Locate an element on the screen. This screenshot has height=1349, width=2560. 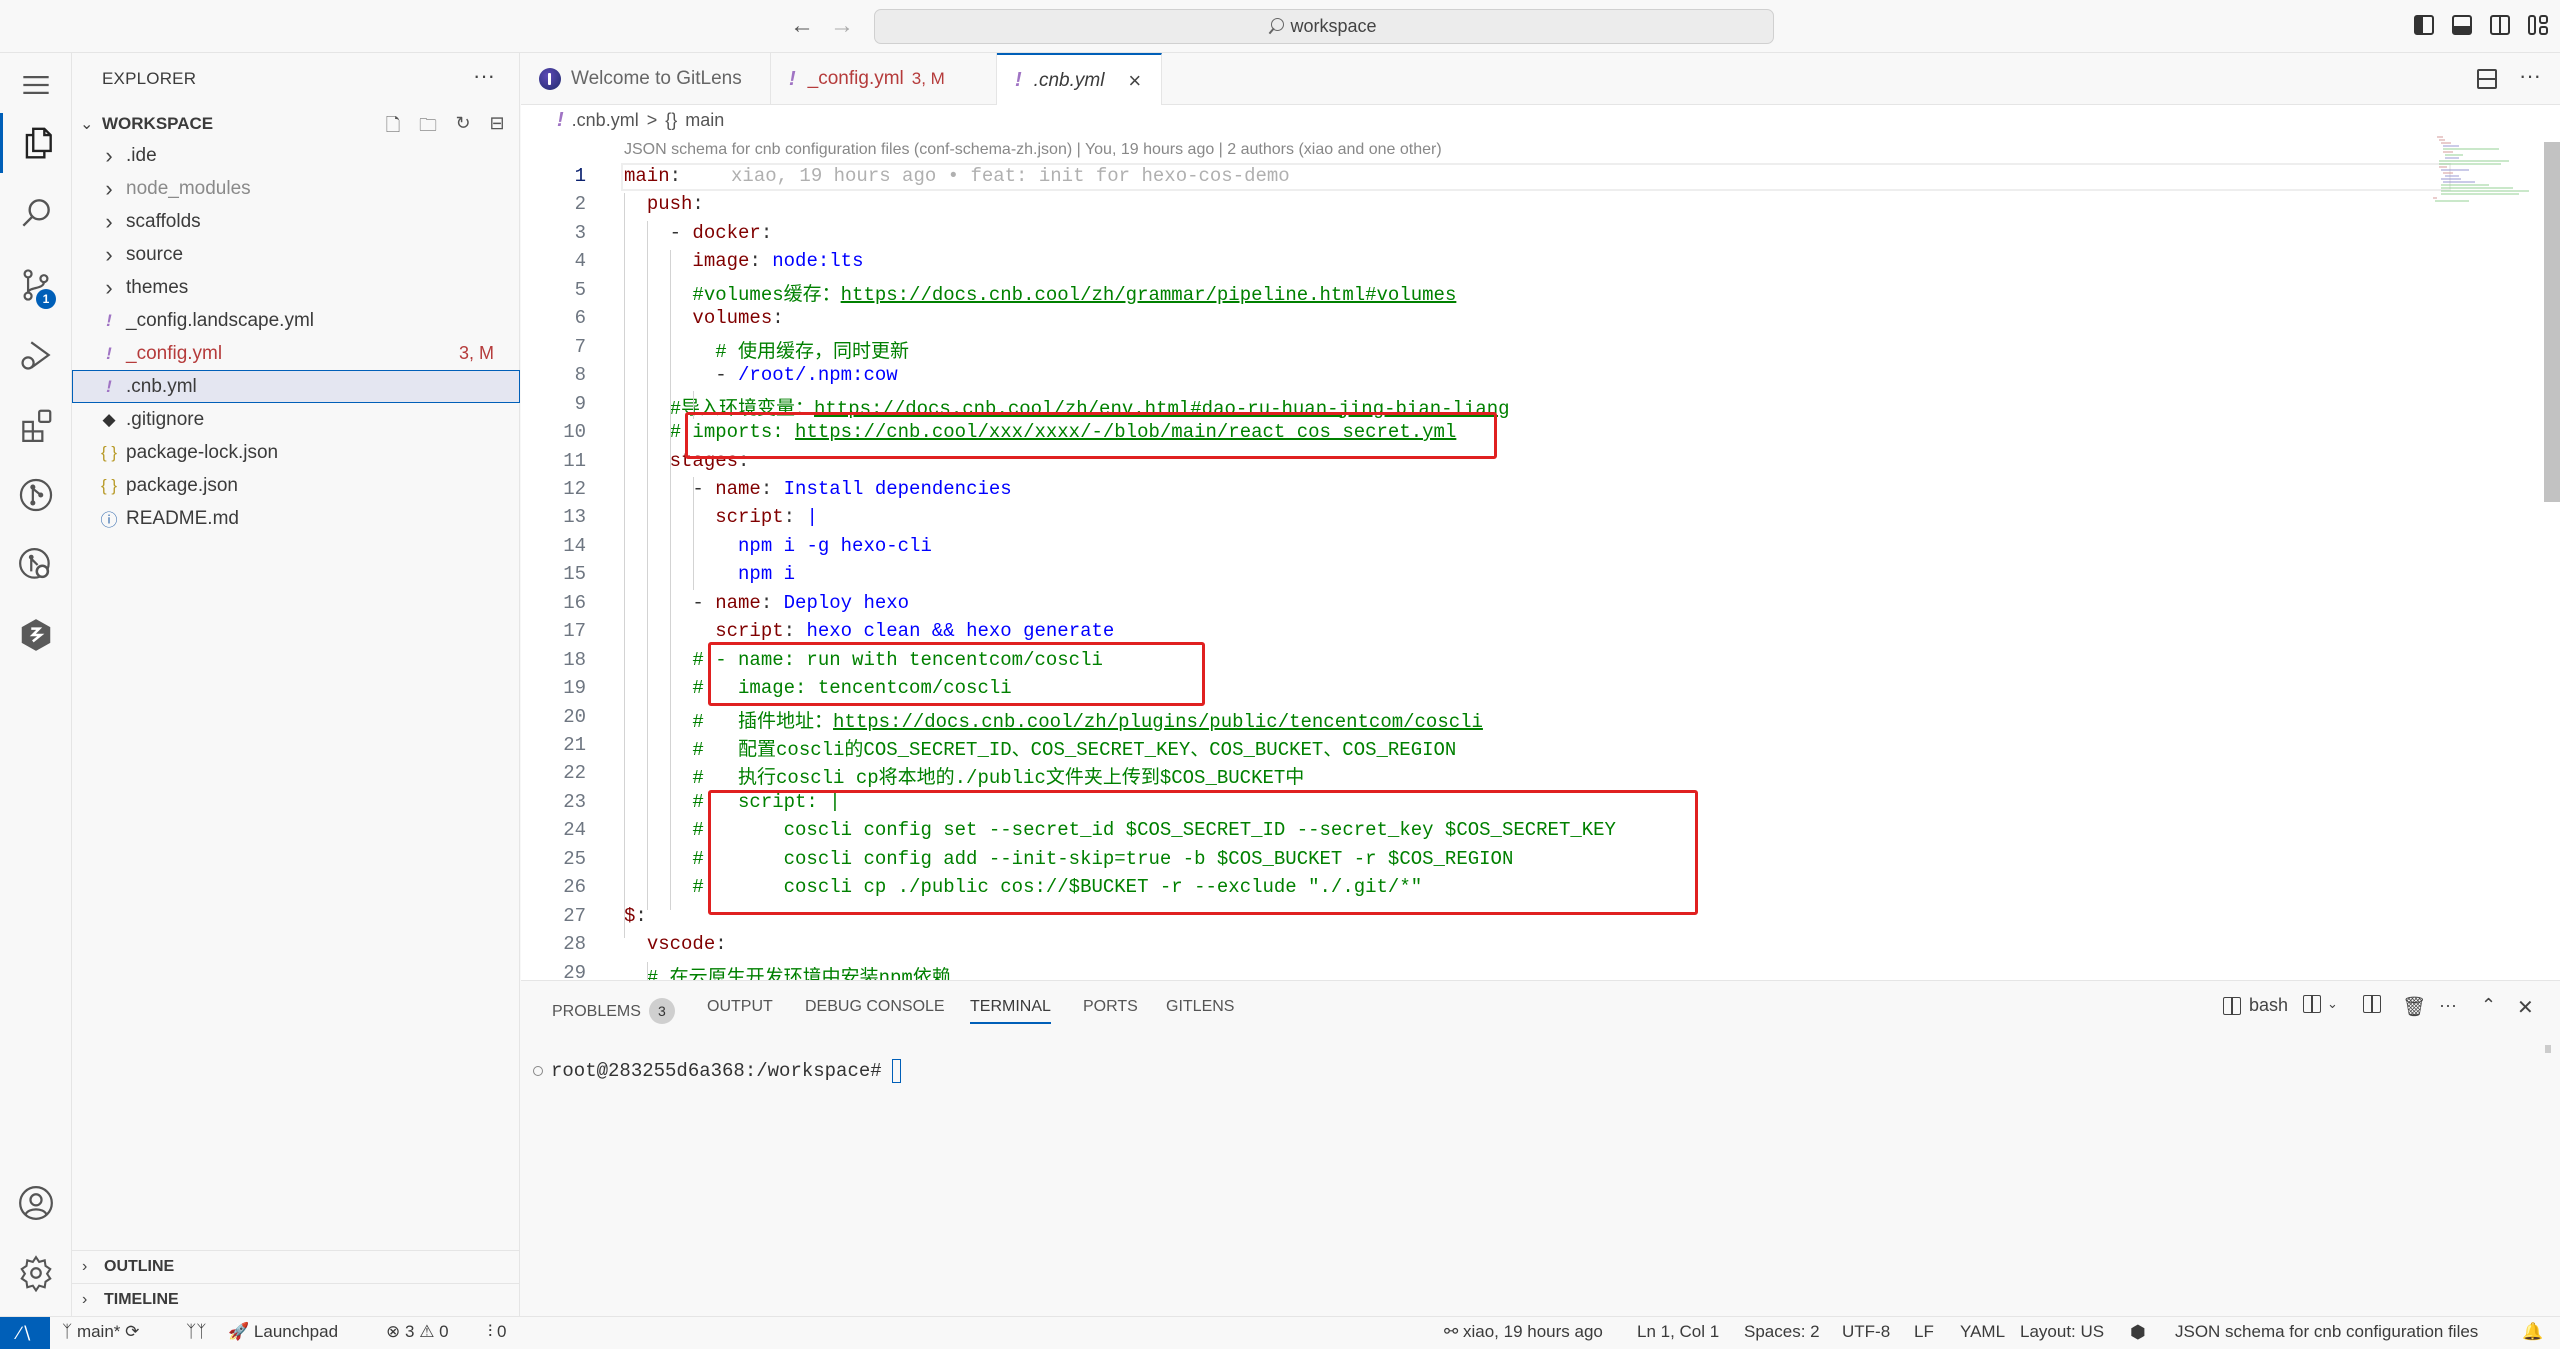
json-schema-status: JSON schema for cnb configuration files is located at coordinates (2326, 1332).